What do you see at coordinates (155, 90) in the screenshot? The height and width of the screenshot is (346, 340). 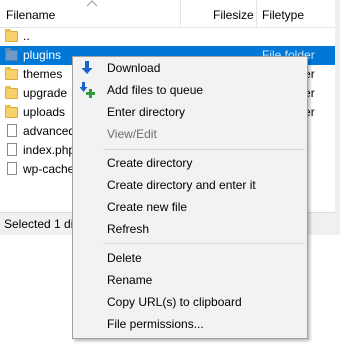 I see `menu-item-label: Add files to queue` at bounding box center [155, 90].